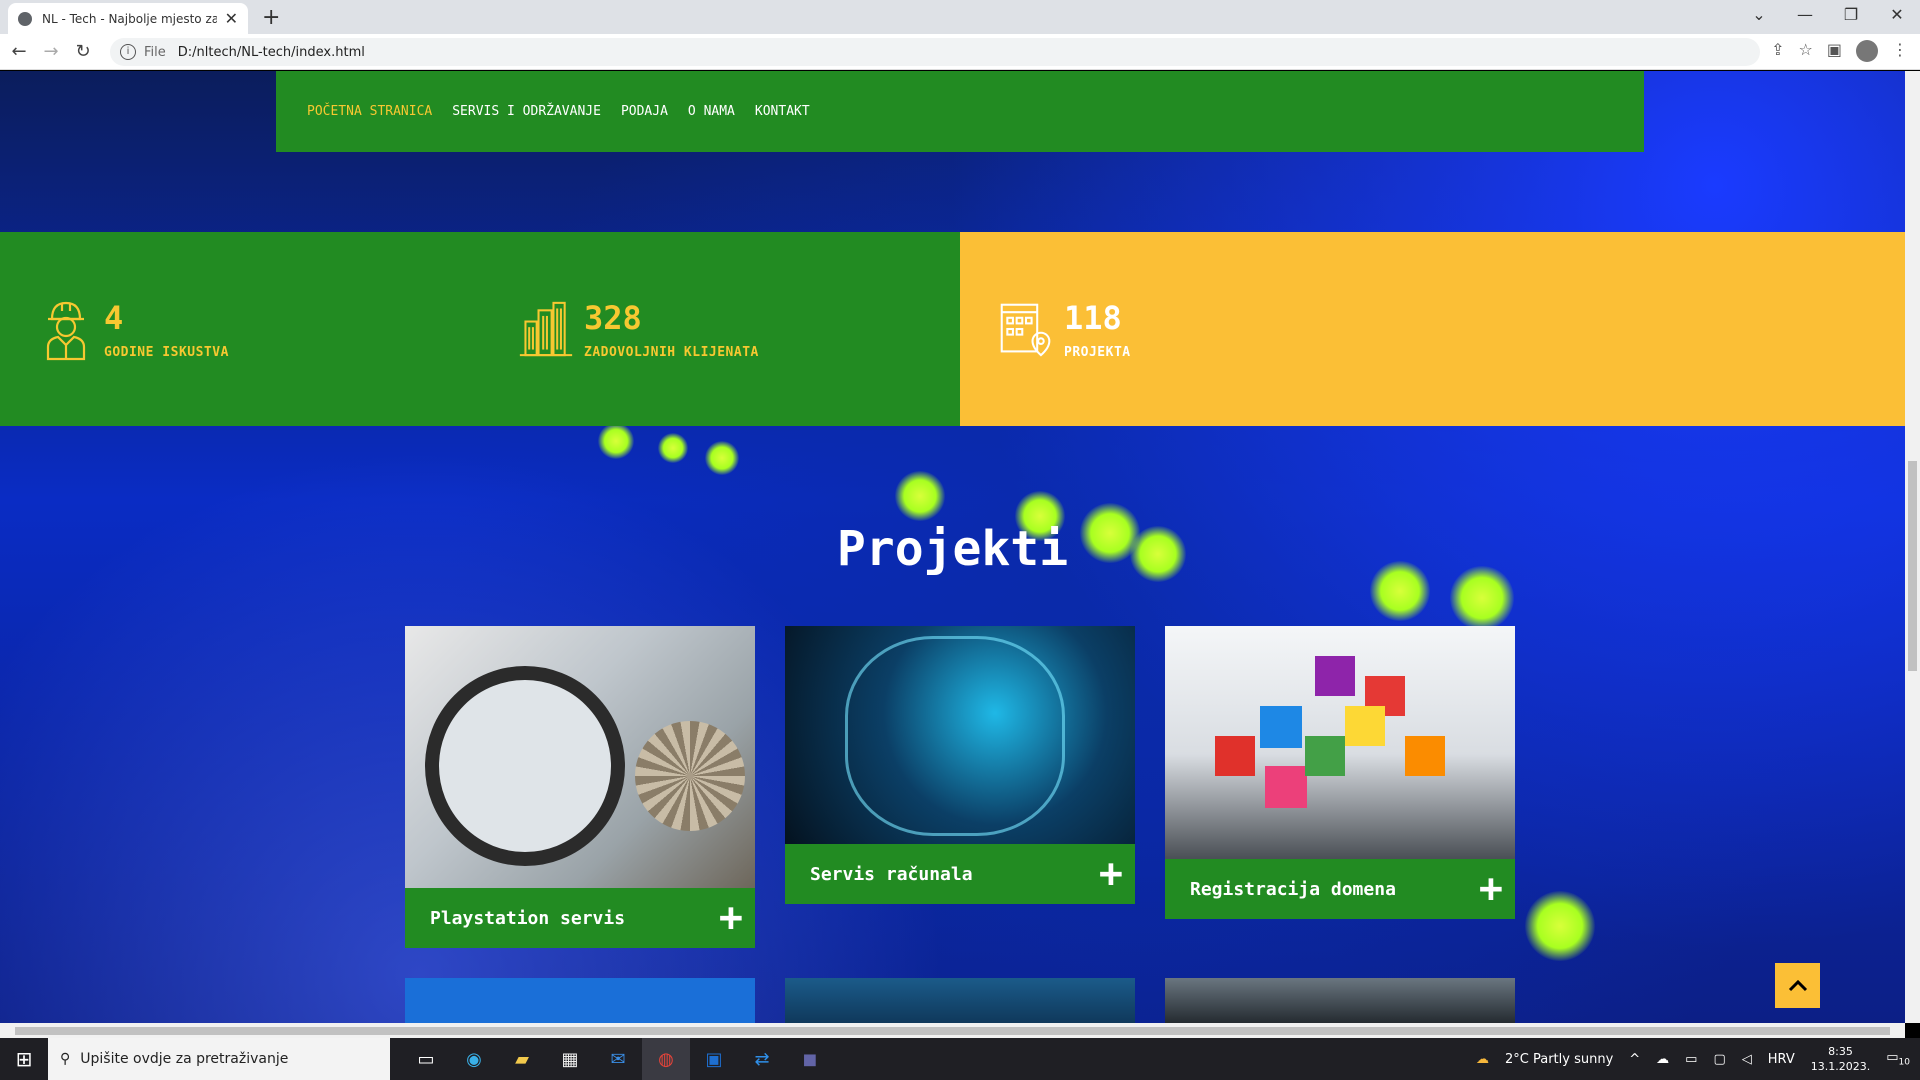 Image resolution: width=1920 pixels, height=1080 pixels. Describe the element at coordinates (83, 51) in the screenshot. I see `reload-icon: ↻` at that location.